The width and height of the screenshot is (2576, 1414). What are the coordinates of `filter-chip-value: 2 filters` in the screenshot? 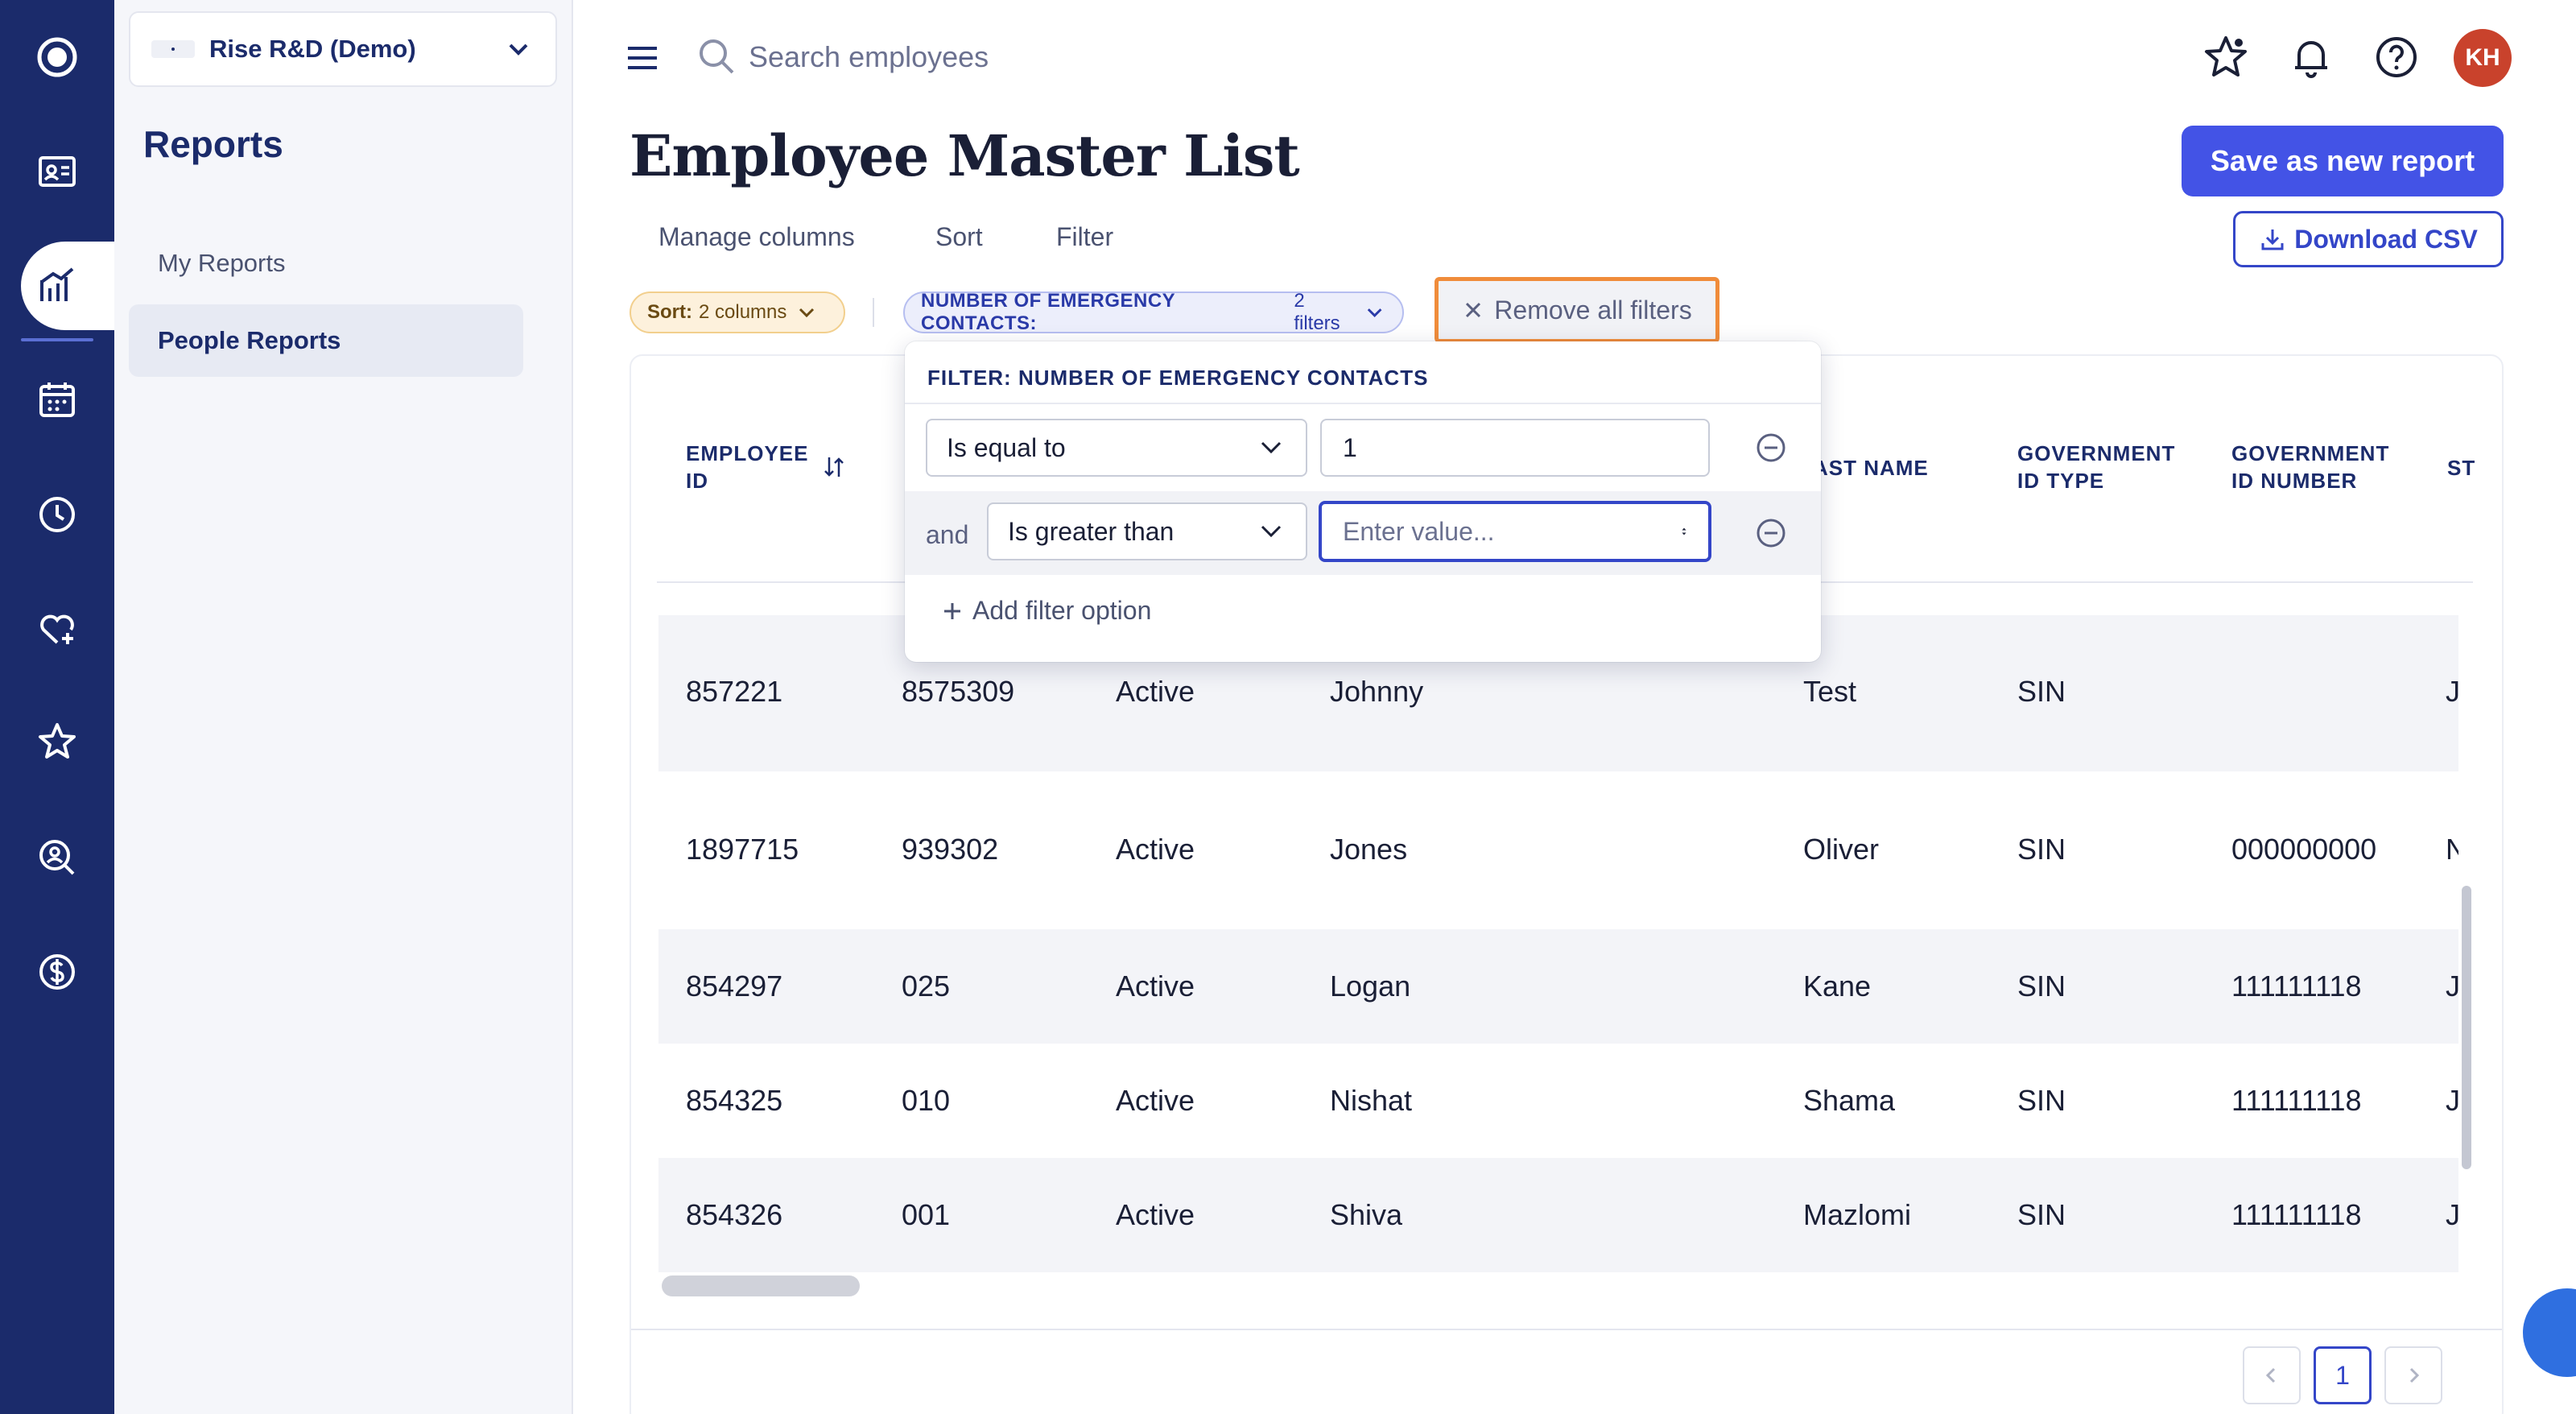 It's located at (1317, 312).